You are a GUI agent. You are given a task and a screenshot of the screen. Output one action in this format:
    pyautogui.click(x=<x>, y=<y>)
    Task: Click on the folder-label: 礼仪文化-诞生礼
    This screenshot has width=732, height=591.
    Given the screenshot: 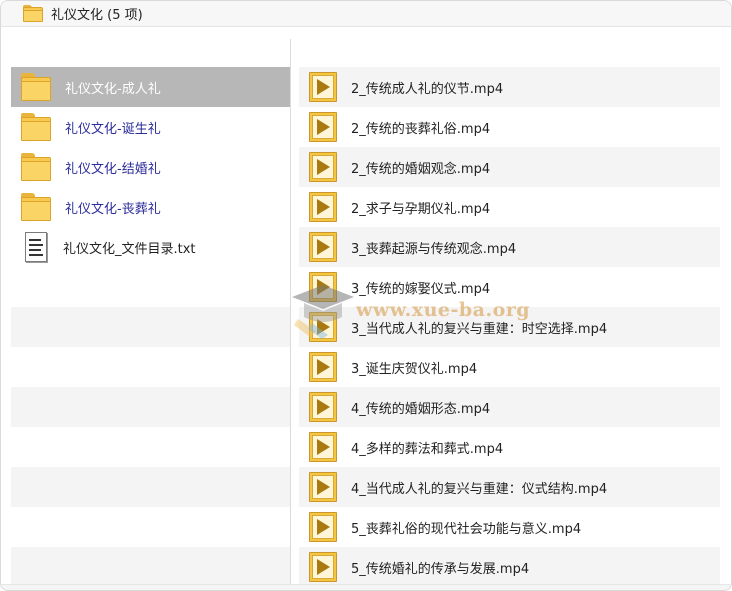 What is the action you would take?
    pyautogui.click(x=113, y=129)
    